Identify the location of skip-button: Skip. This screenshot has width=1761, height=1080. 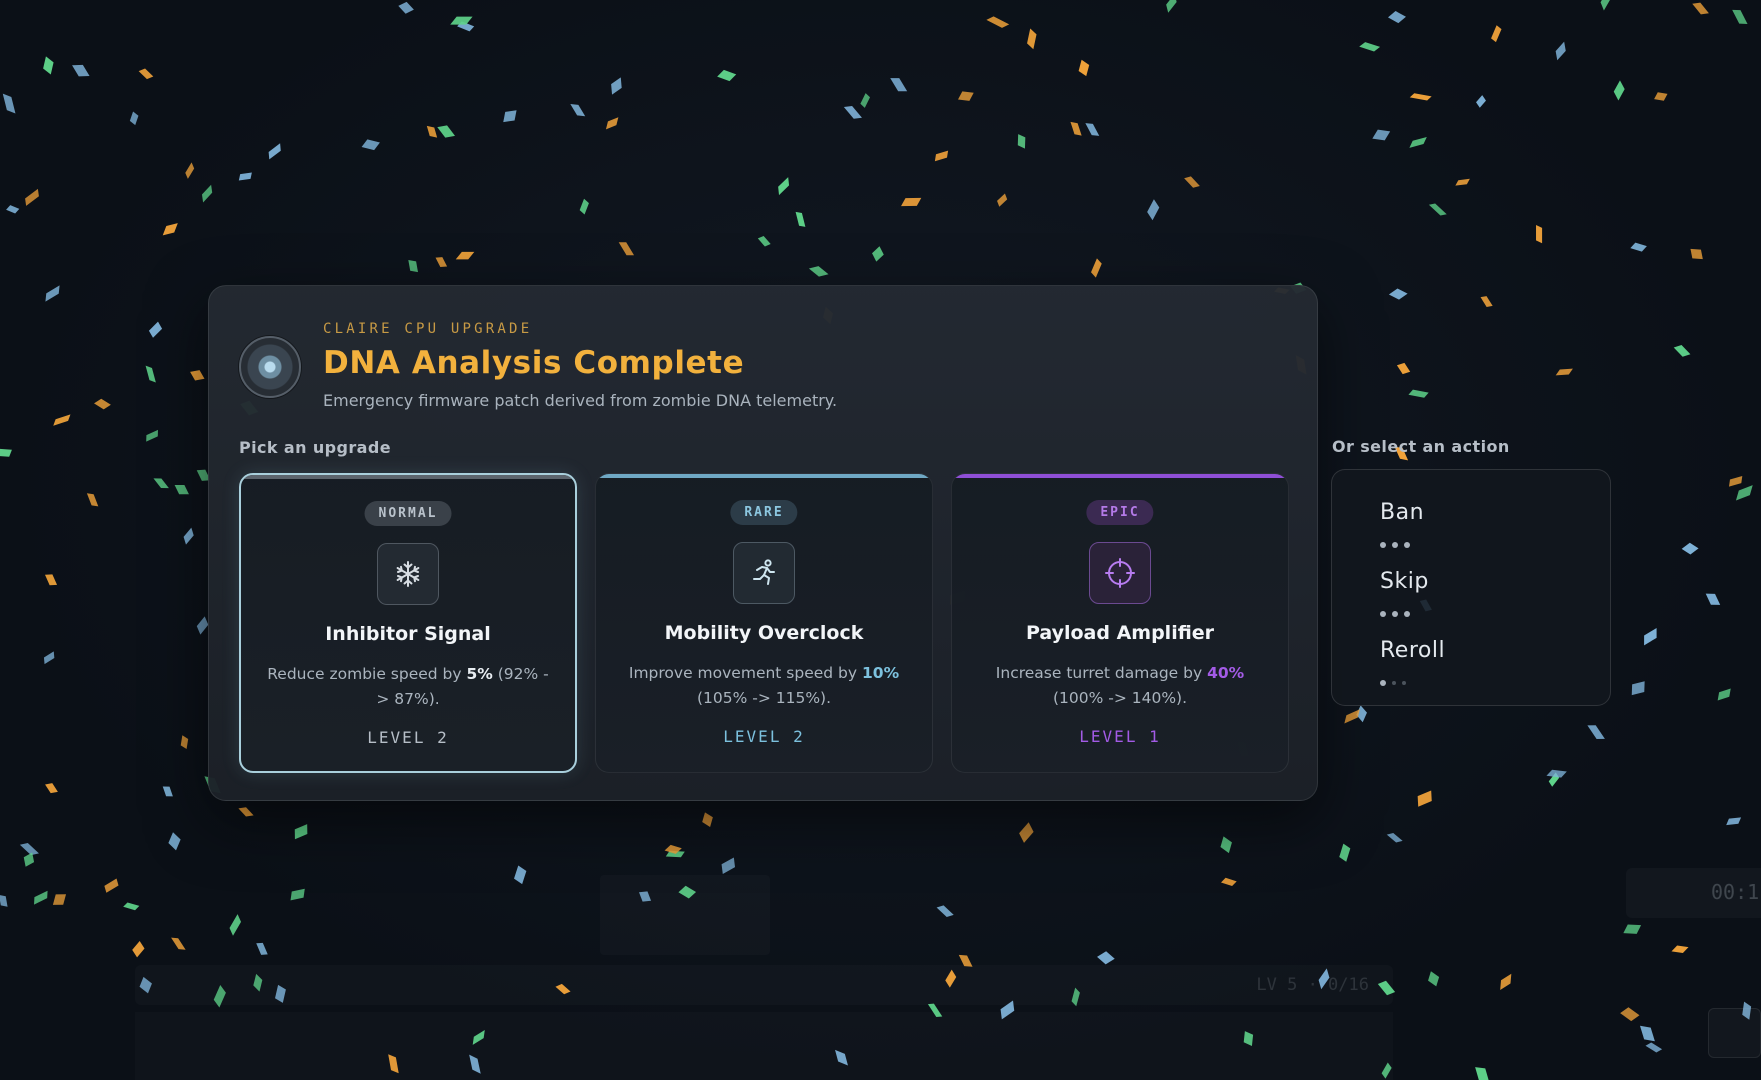
(1404, 581).